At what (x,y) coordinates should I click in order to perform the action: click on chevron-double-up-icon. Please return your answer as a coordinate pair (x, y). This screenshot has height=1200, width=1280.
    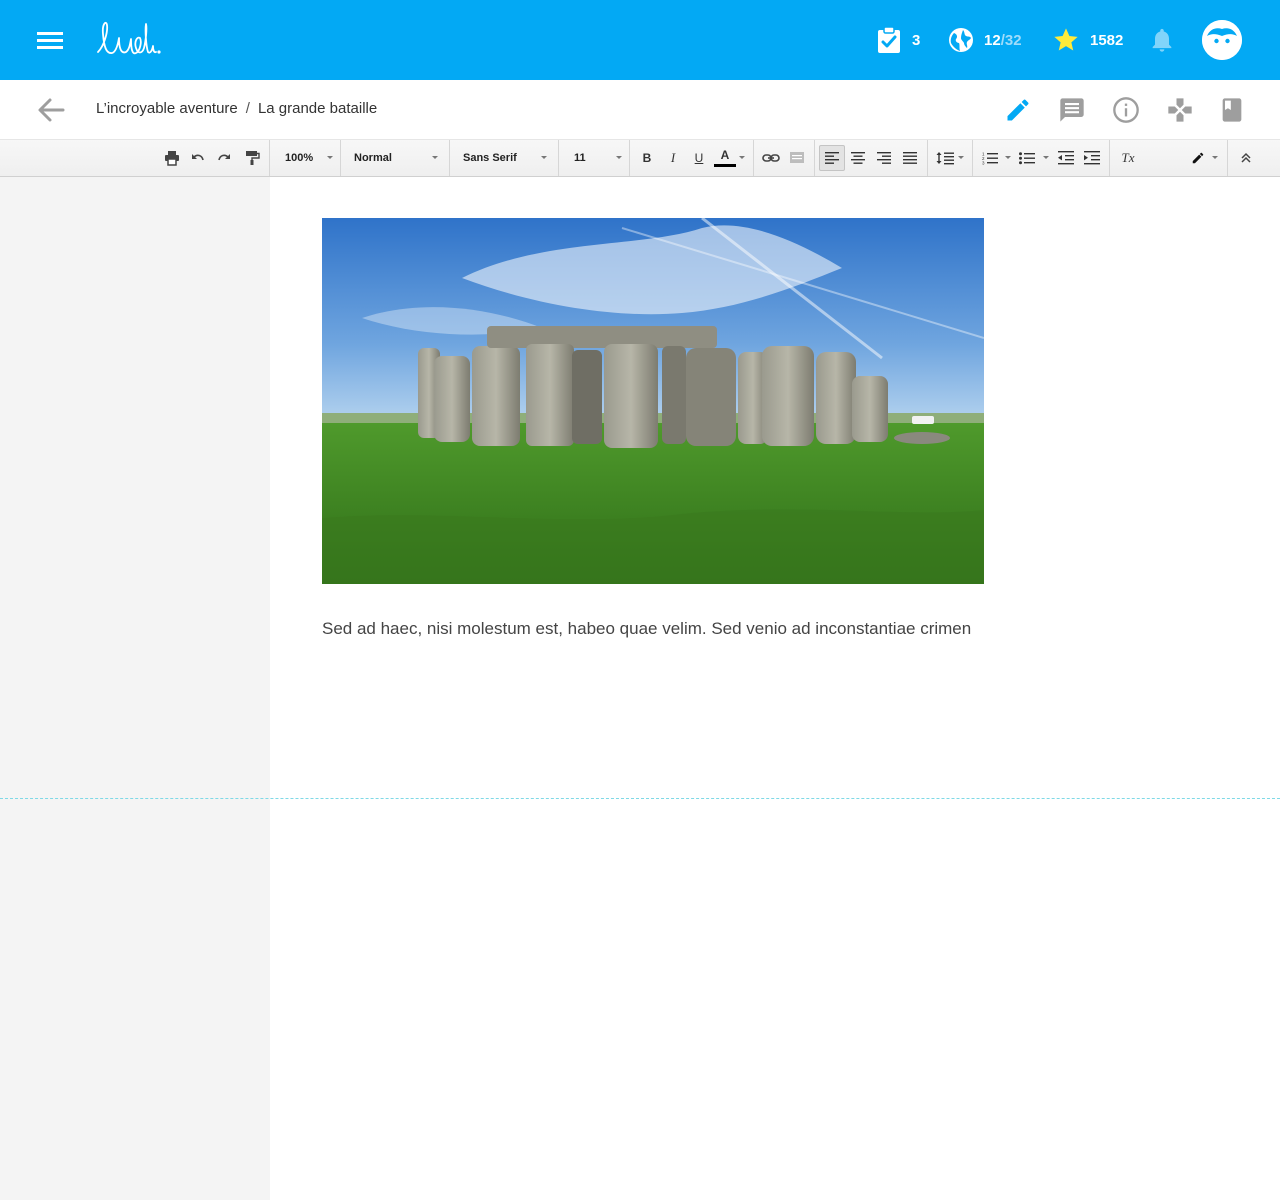
    Looking at the image, I should click on (1246, 157).